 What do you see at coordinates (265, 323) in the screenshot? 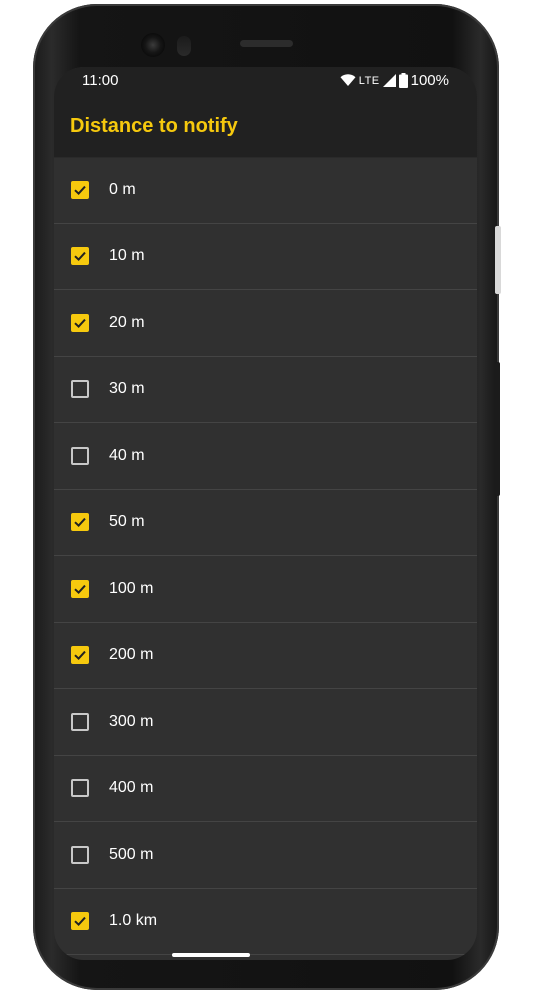
I see `list-item: 20 m` at bounding box center [265, 323].